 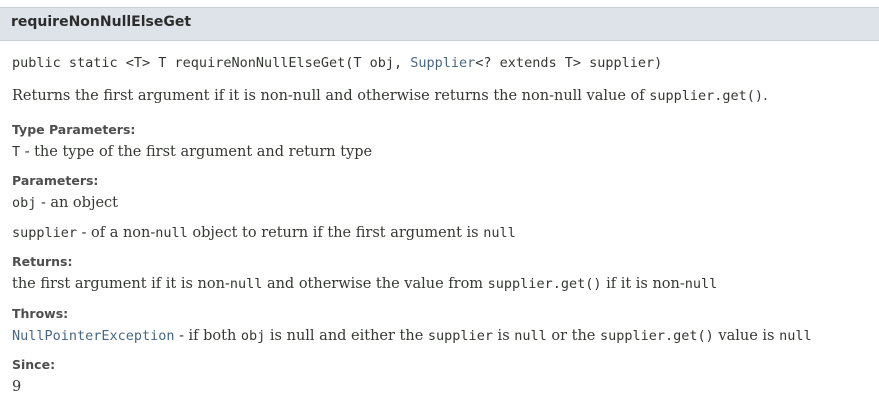 I want to click on returns-desc: the first argument if it is non-, so click(x=121, y=284).